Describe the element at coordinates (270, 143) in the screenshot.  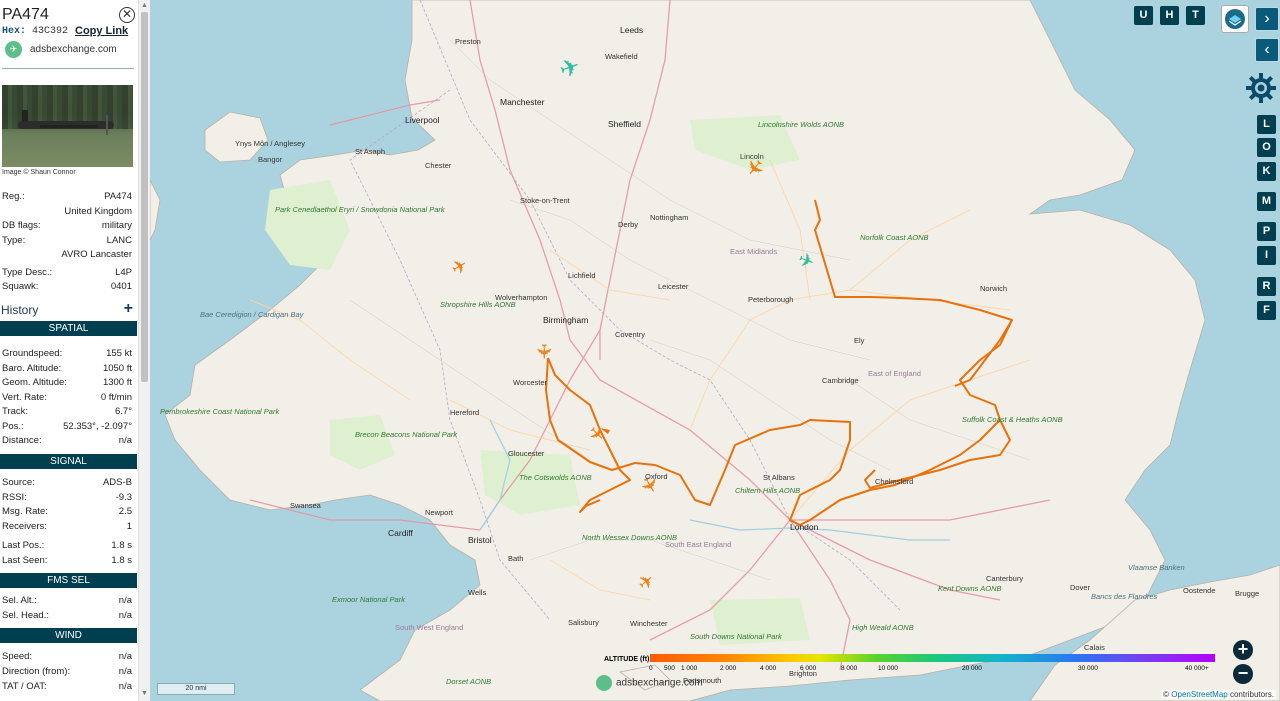
I see `map-place-label: Ynys Môn / Anglesey` at that location.